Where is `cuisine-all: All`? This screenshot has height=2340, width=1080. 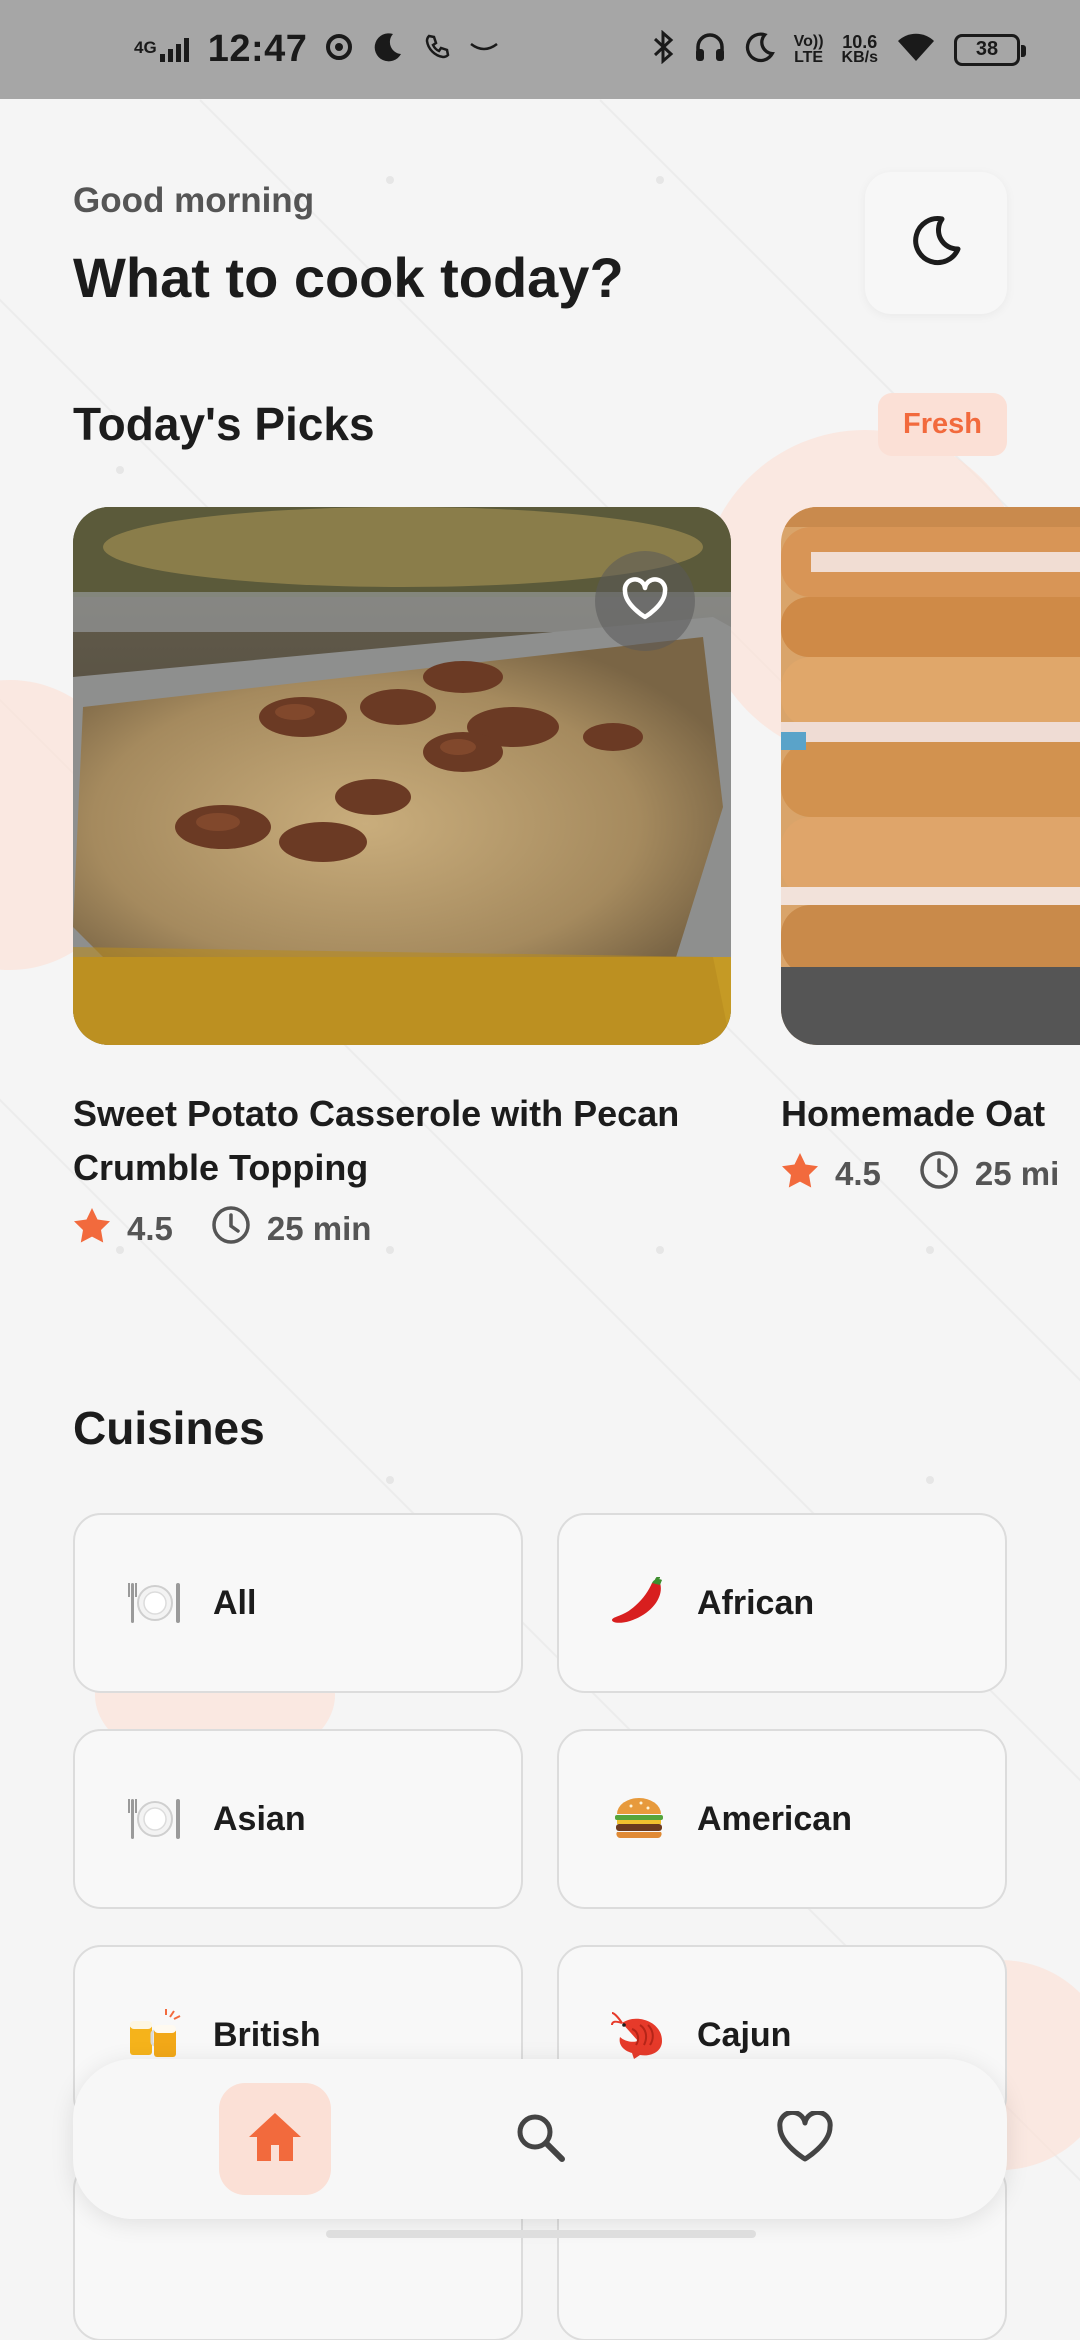
cuisine-all: All is located at coordinates (298, 1603).